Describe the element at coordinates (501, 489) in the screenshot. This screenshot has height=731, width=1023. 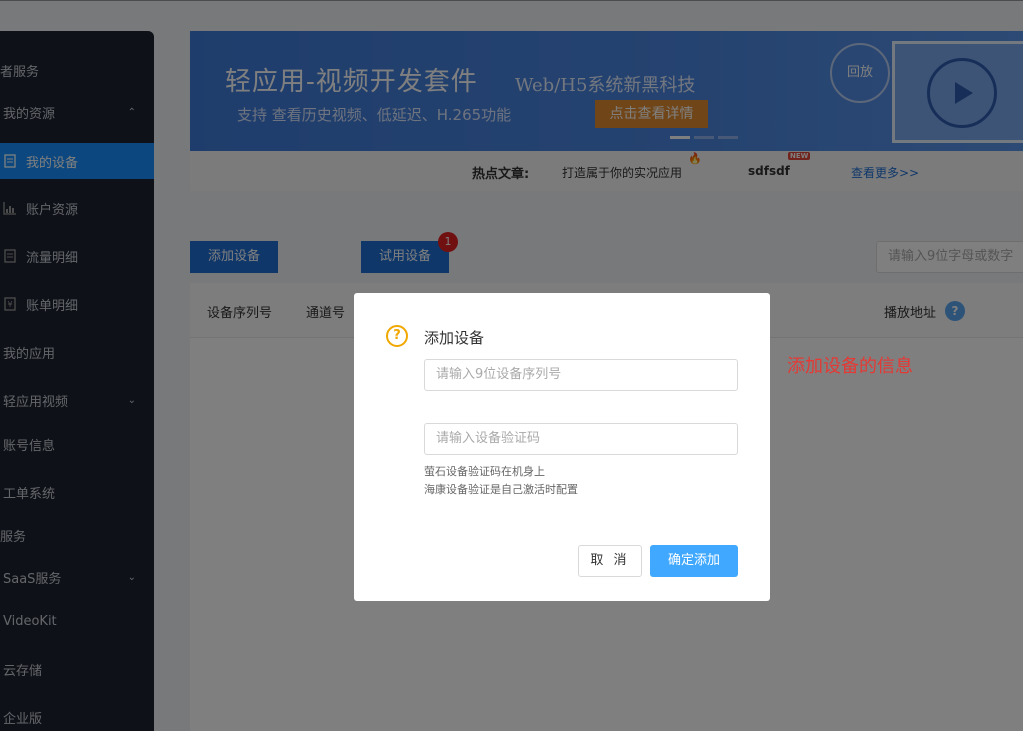
I see `hint-text: 海康设备验证是自己激活时配置` at that location.